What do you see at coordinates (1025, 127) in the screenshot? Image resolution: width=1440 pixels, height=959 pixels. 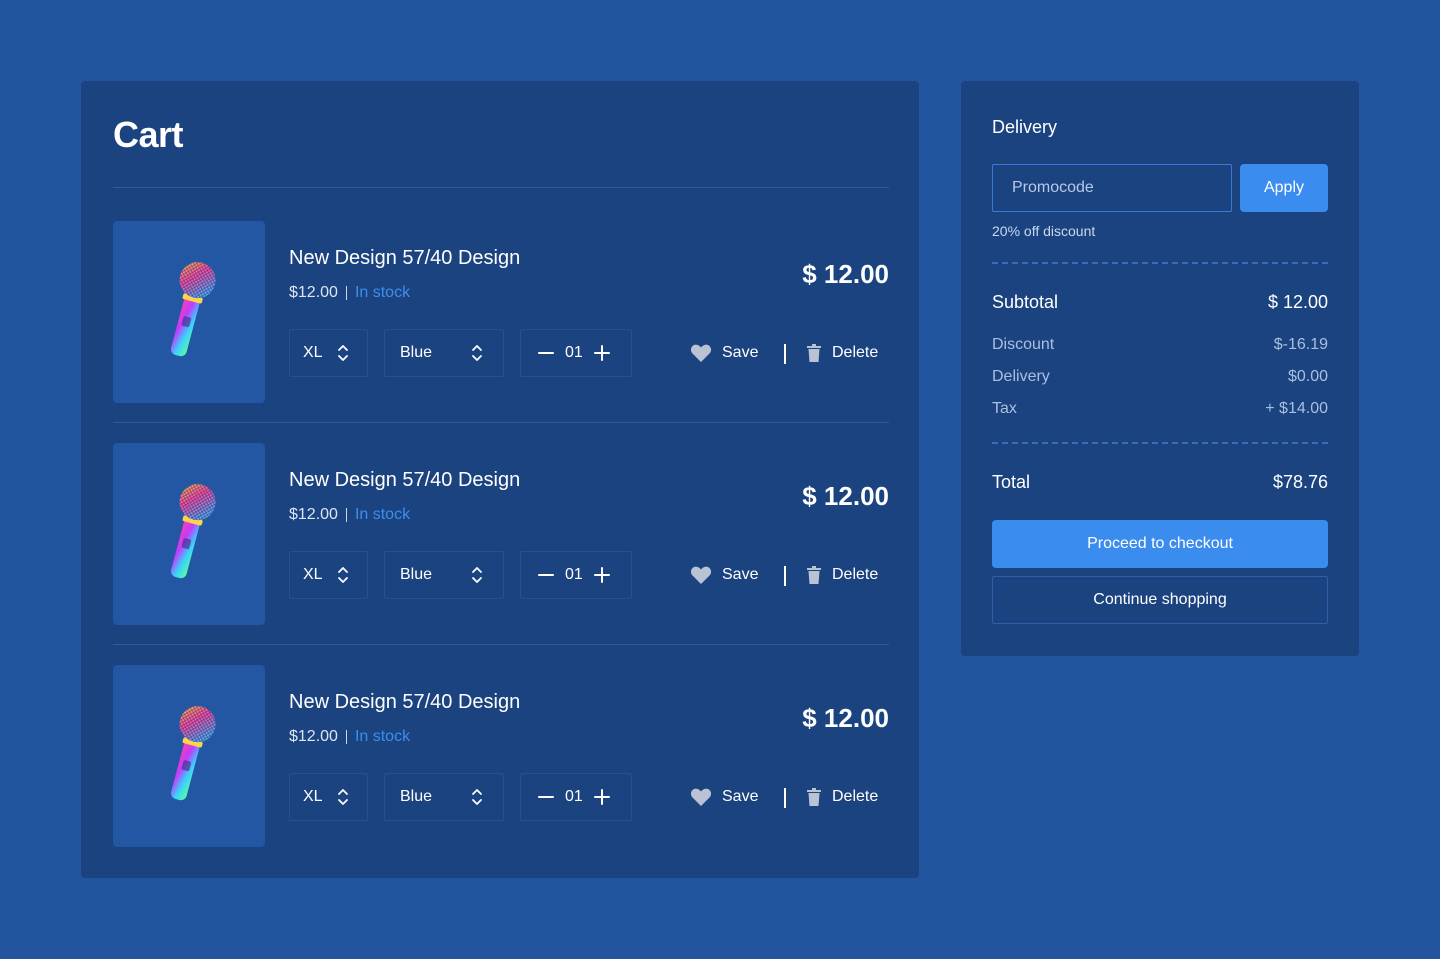 I see `summary-title: Delivery` at bounding box center [1025, 127].